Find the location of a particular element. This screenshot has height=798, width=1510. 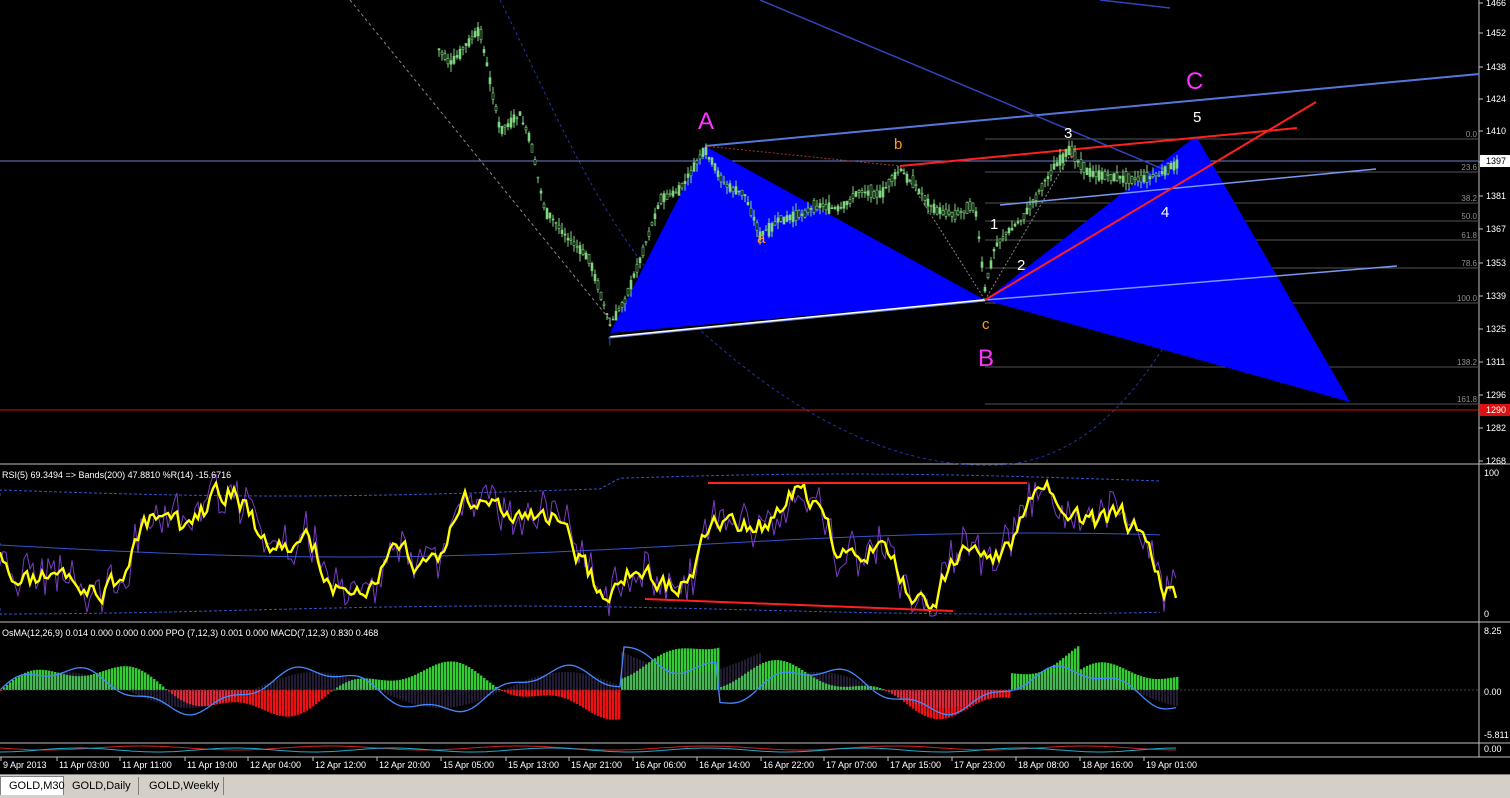

time-tick-label: 15 Apr 21:00 is located at coordinates (596, 765).